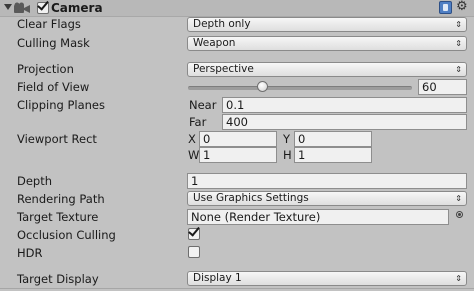  What do you see at coordinates (22, 7) in the screenshot?
I see `camera-icon` at bounding box center [22, 7].